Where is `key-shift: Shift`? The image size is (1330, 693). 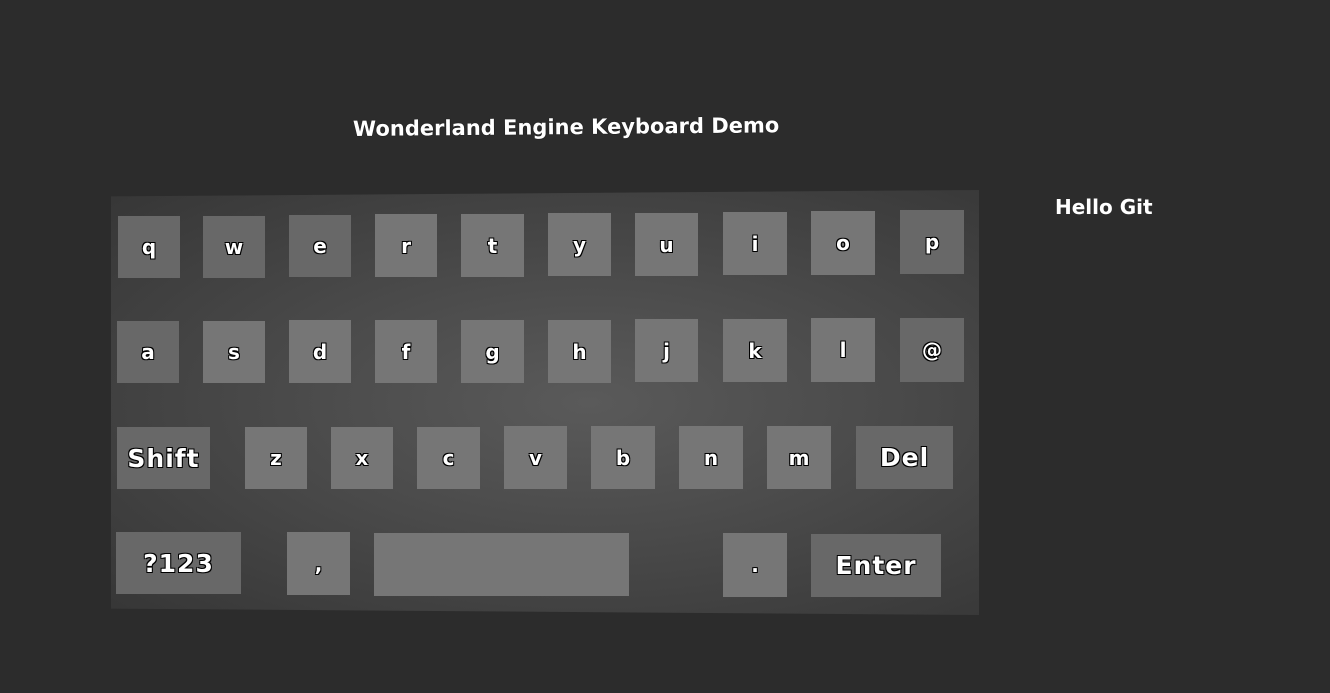 key-shift: Shift is located at coordinates (163, 458).